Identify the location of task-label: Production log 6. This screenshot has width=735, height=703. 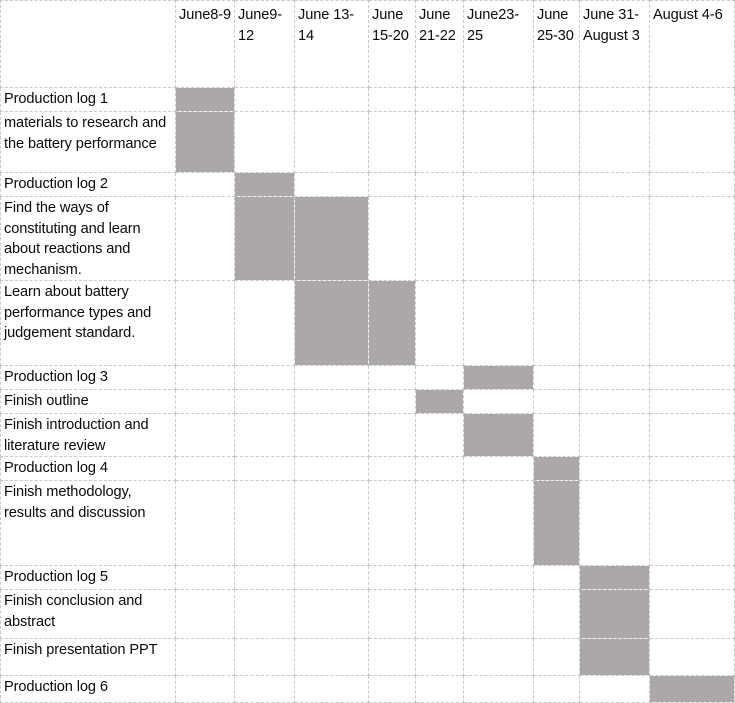
(88, 689).